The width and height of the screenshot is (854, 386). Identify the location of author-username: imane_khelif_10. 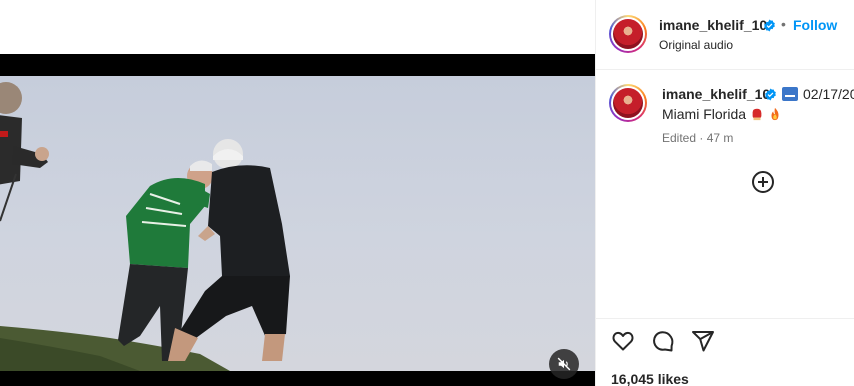
(713, 25).